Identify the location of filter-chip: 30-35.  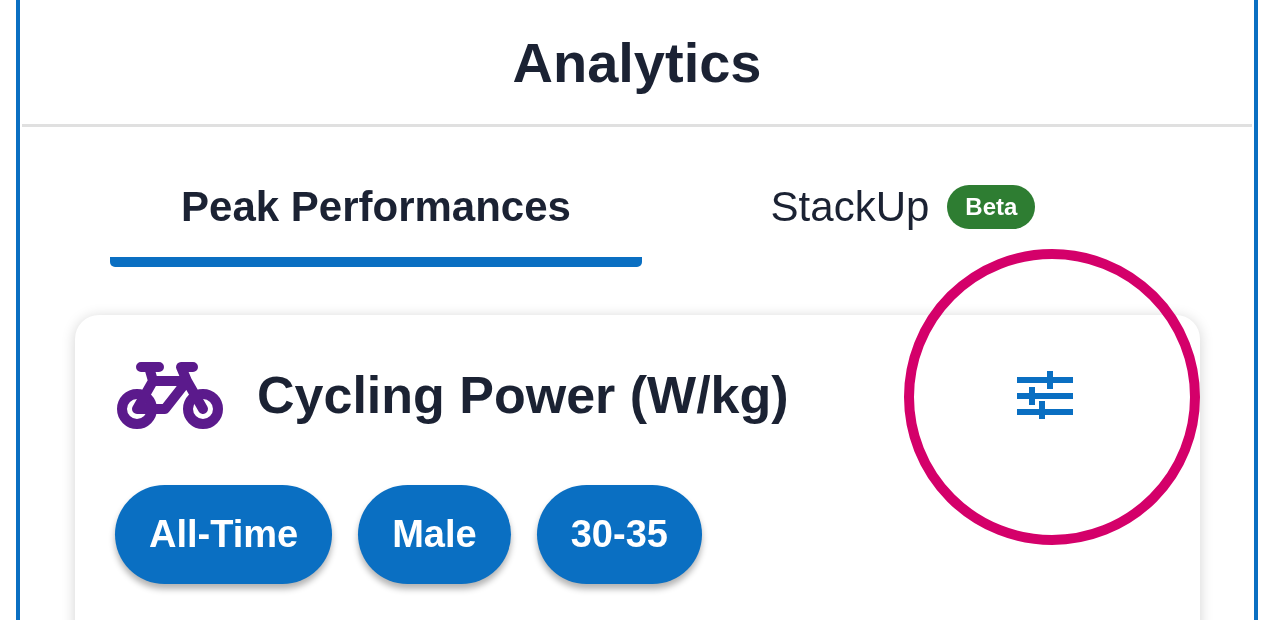
(619, 534).